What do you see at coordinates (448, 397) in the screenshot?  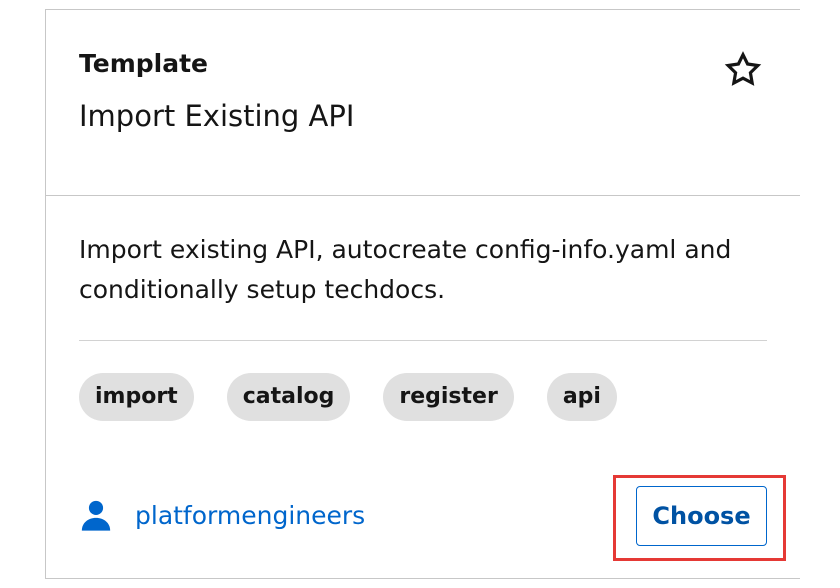 I see `tag-chip: register` at bounding box center [448, 397].